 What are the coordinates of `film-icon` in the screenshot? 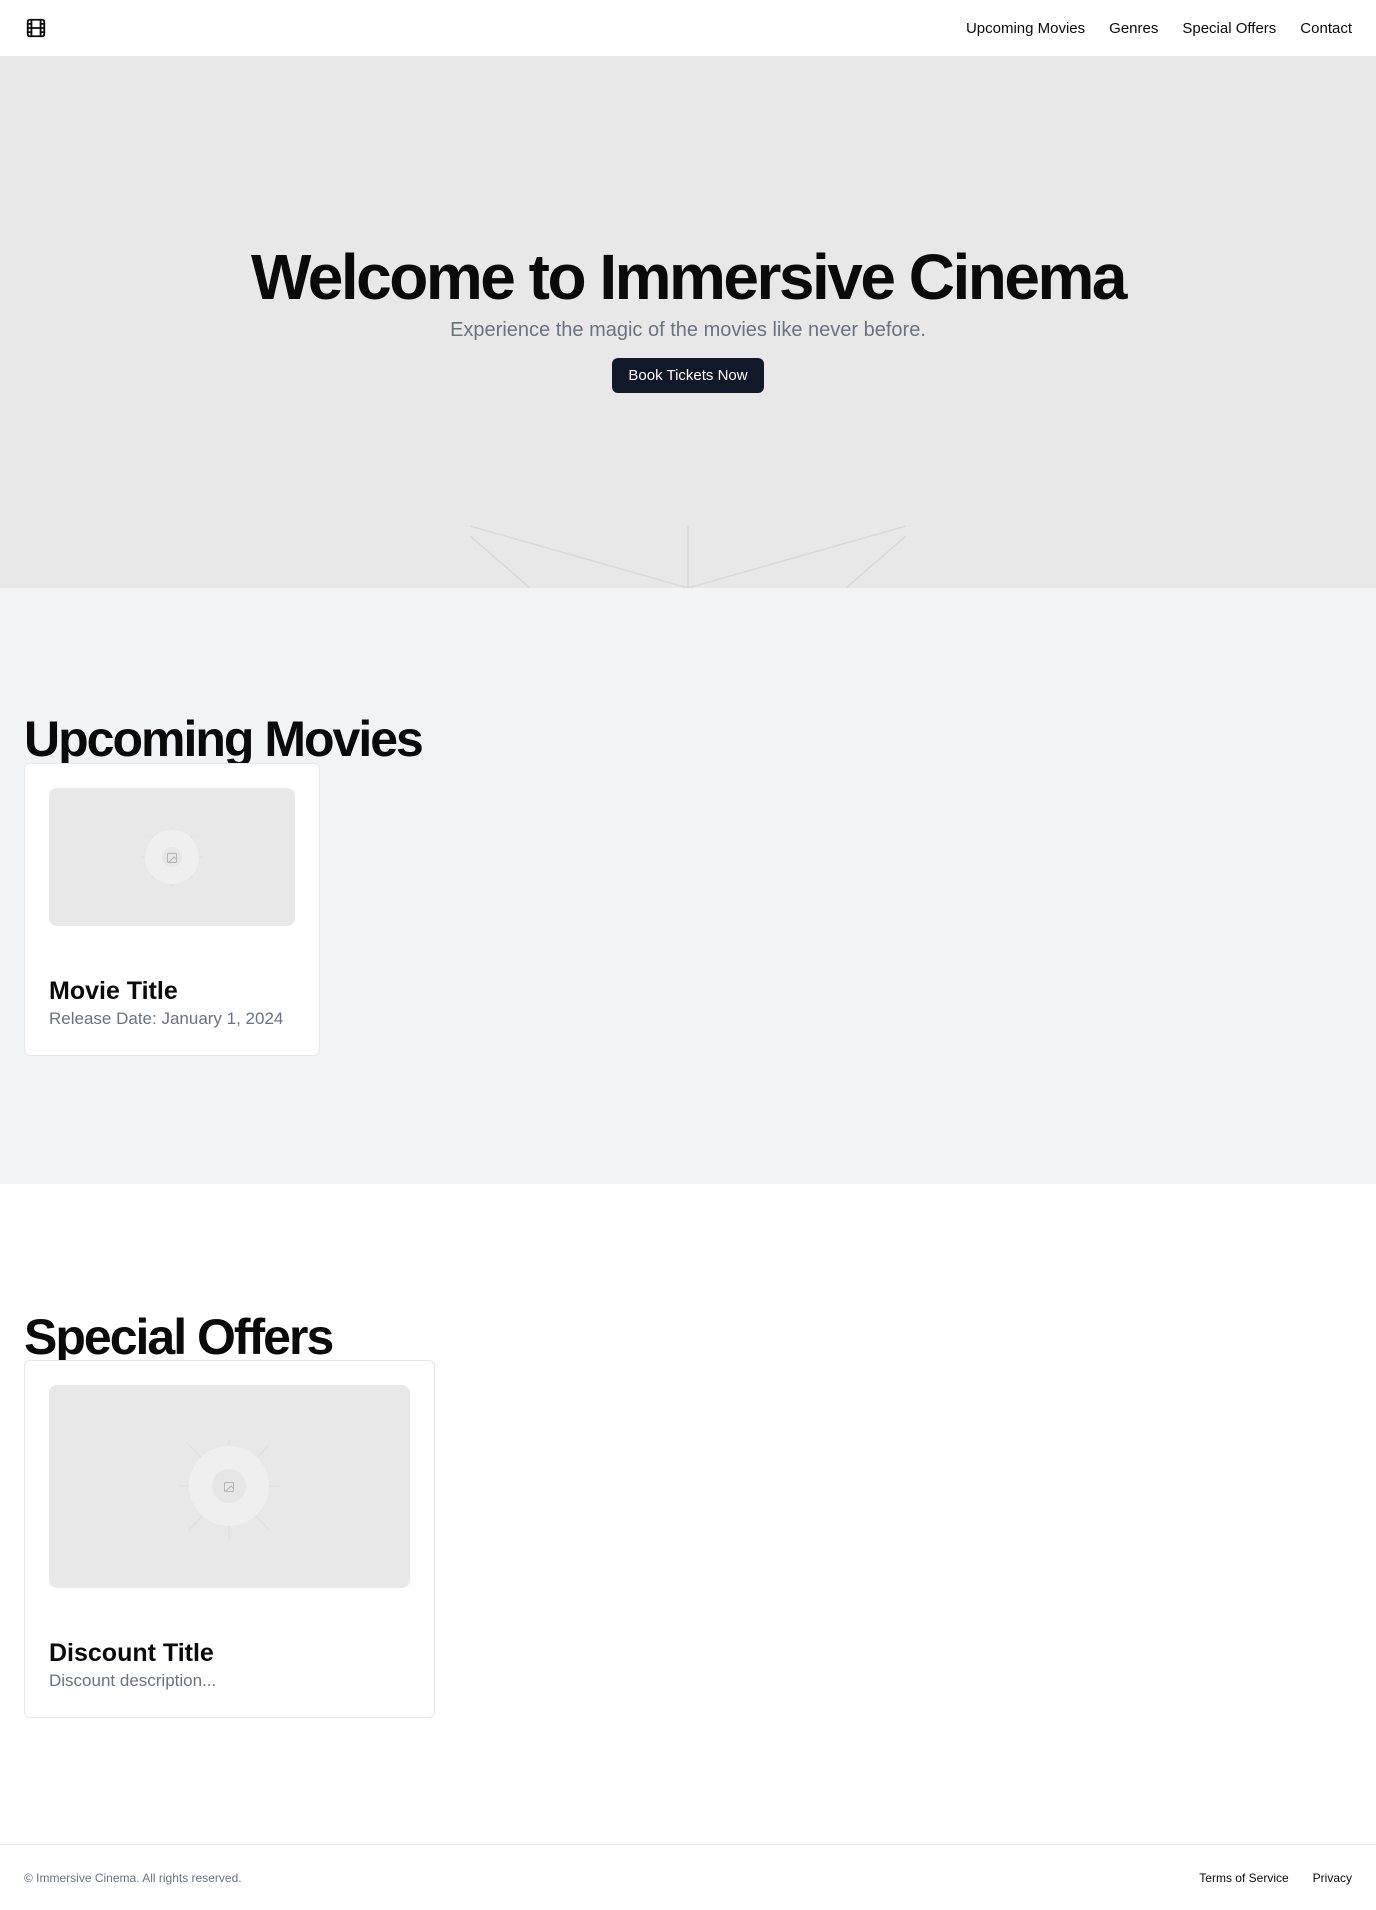 It's located at (36, 28).